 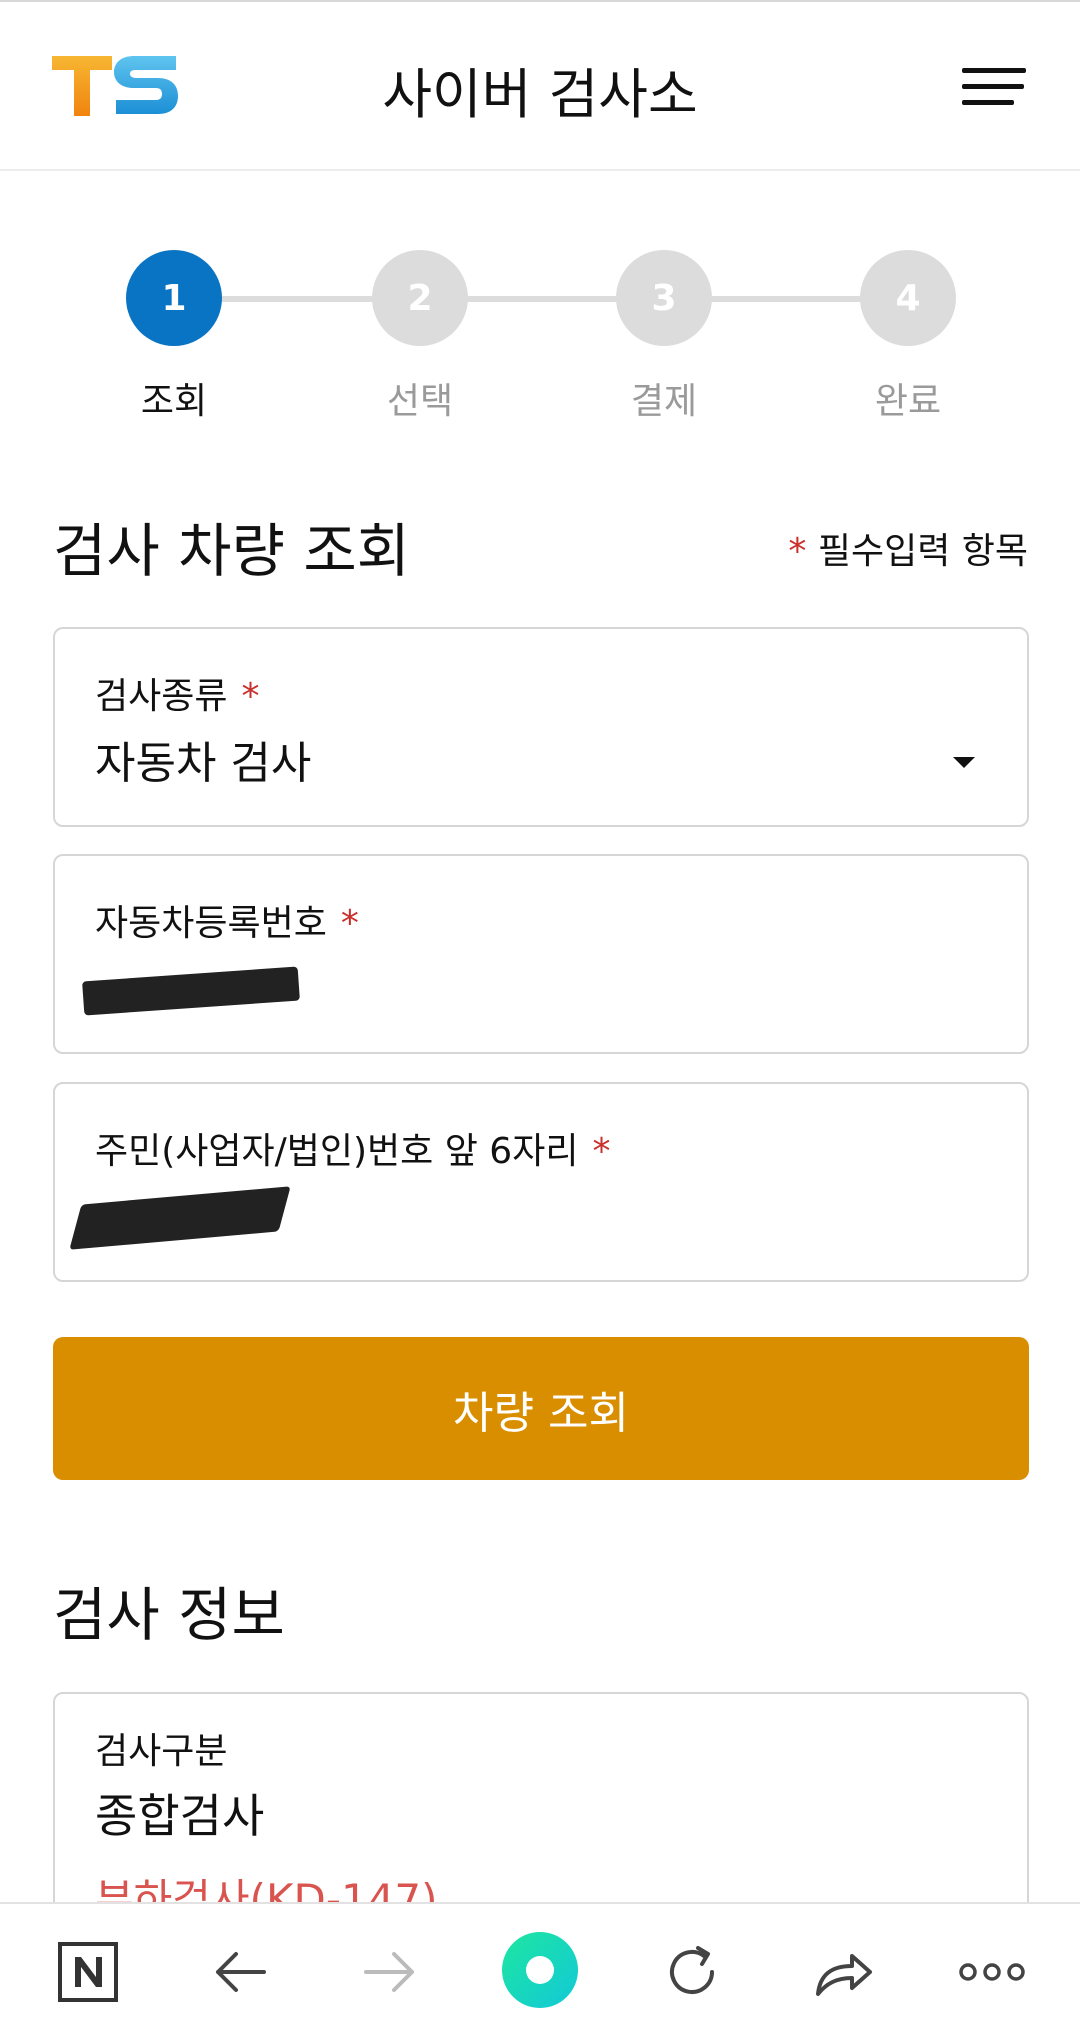 What do you see at coordinates (540, 1970) in the screenshot?
I see `green-dot-icon` at bounding box center [540, 1970].